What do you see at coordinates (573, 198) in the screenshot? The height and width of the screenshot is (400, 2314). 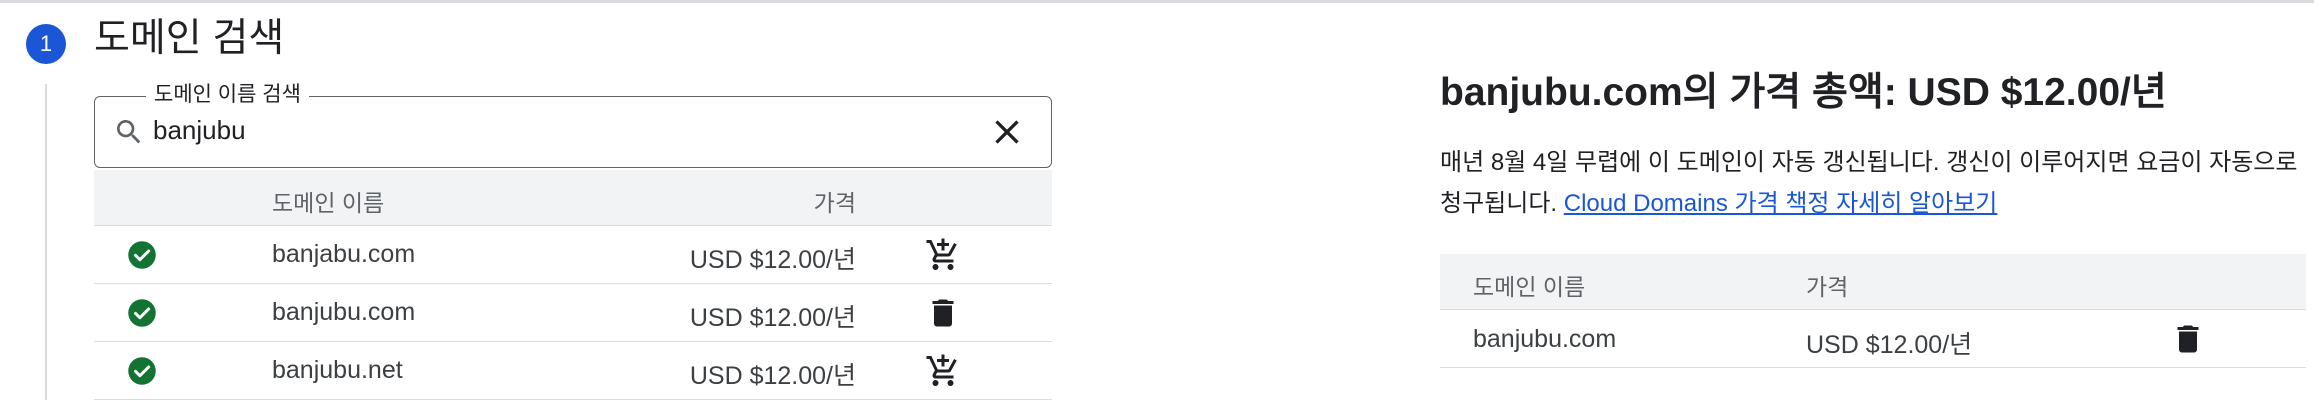 I see `results-table-header: 도메인 이름 가격` at bounding box center [573, 198].